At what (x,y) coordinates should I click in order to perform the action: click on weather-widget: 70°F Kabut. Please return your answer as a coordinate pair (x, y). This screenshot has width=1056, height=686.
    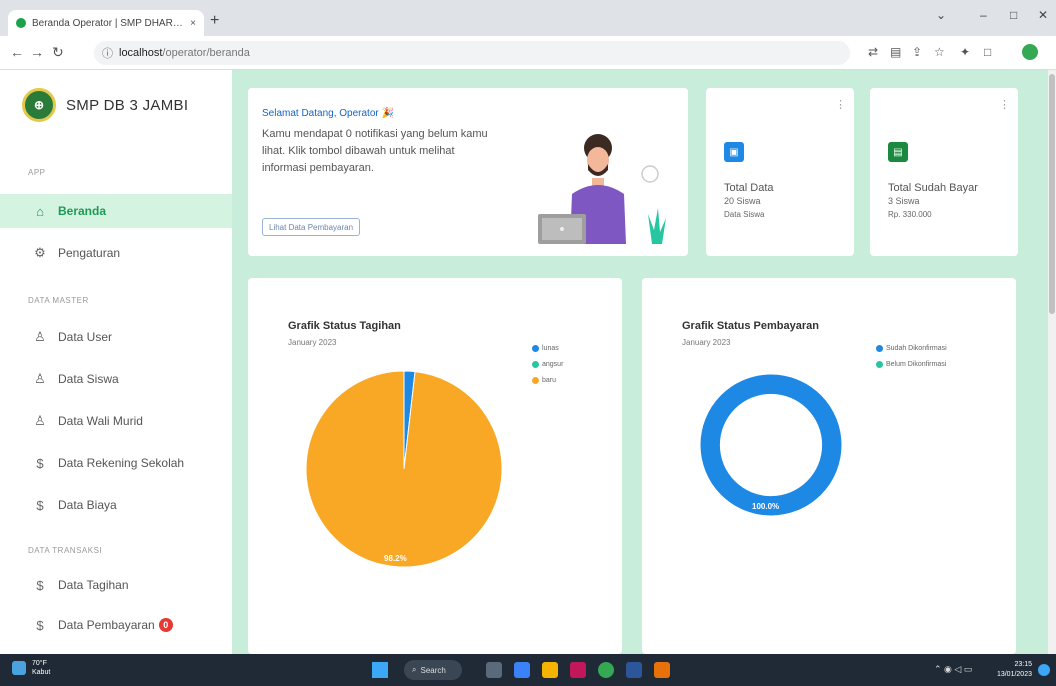
    Looking at the image, I should click on (31, 668).